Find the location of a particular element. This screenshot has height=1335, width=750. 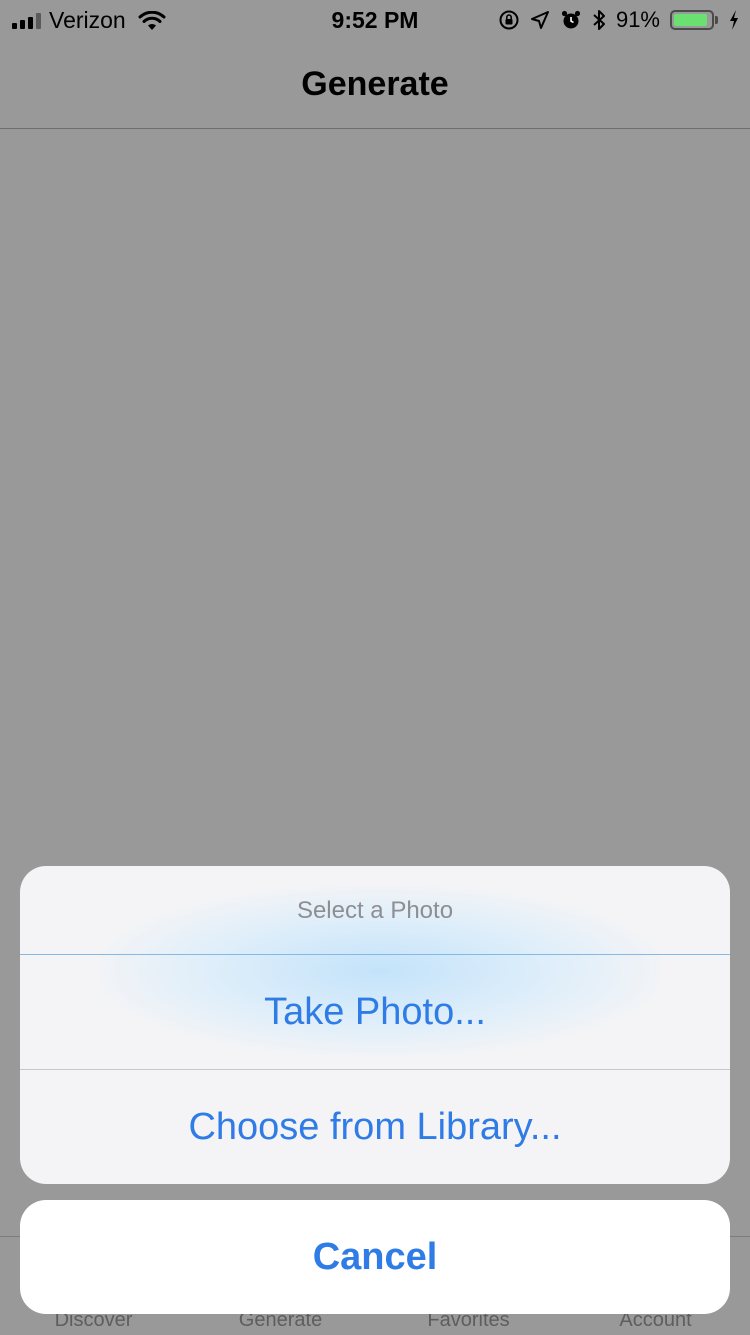

battery-fill is located at coordinates (690, 20).